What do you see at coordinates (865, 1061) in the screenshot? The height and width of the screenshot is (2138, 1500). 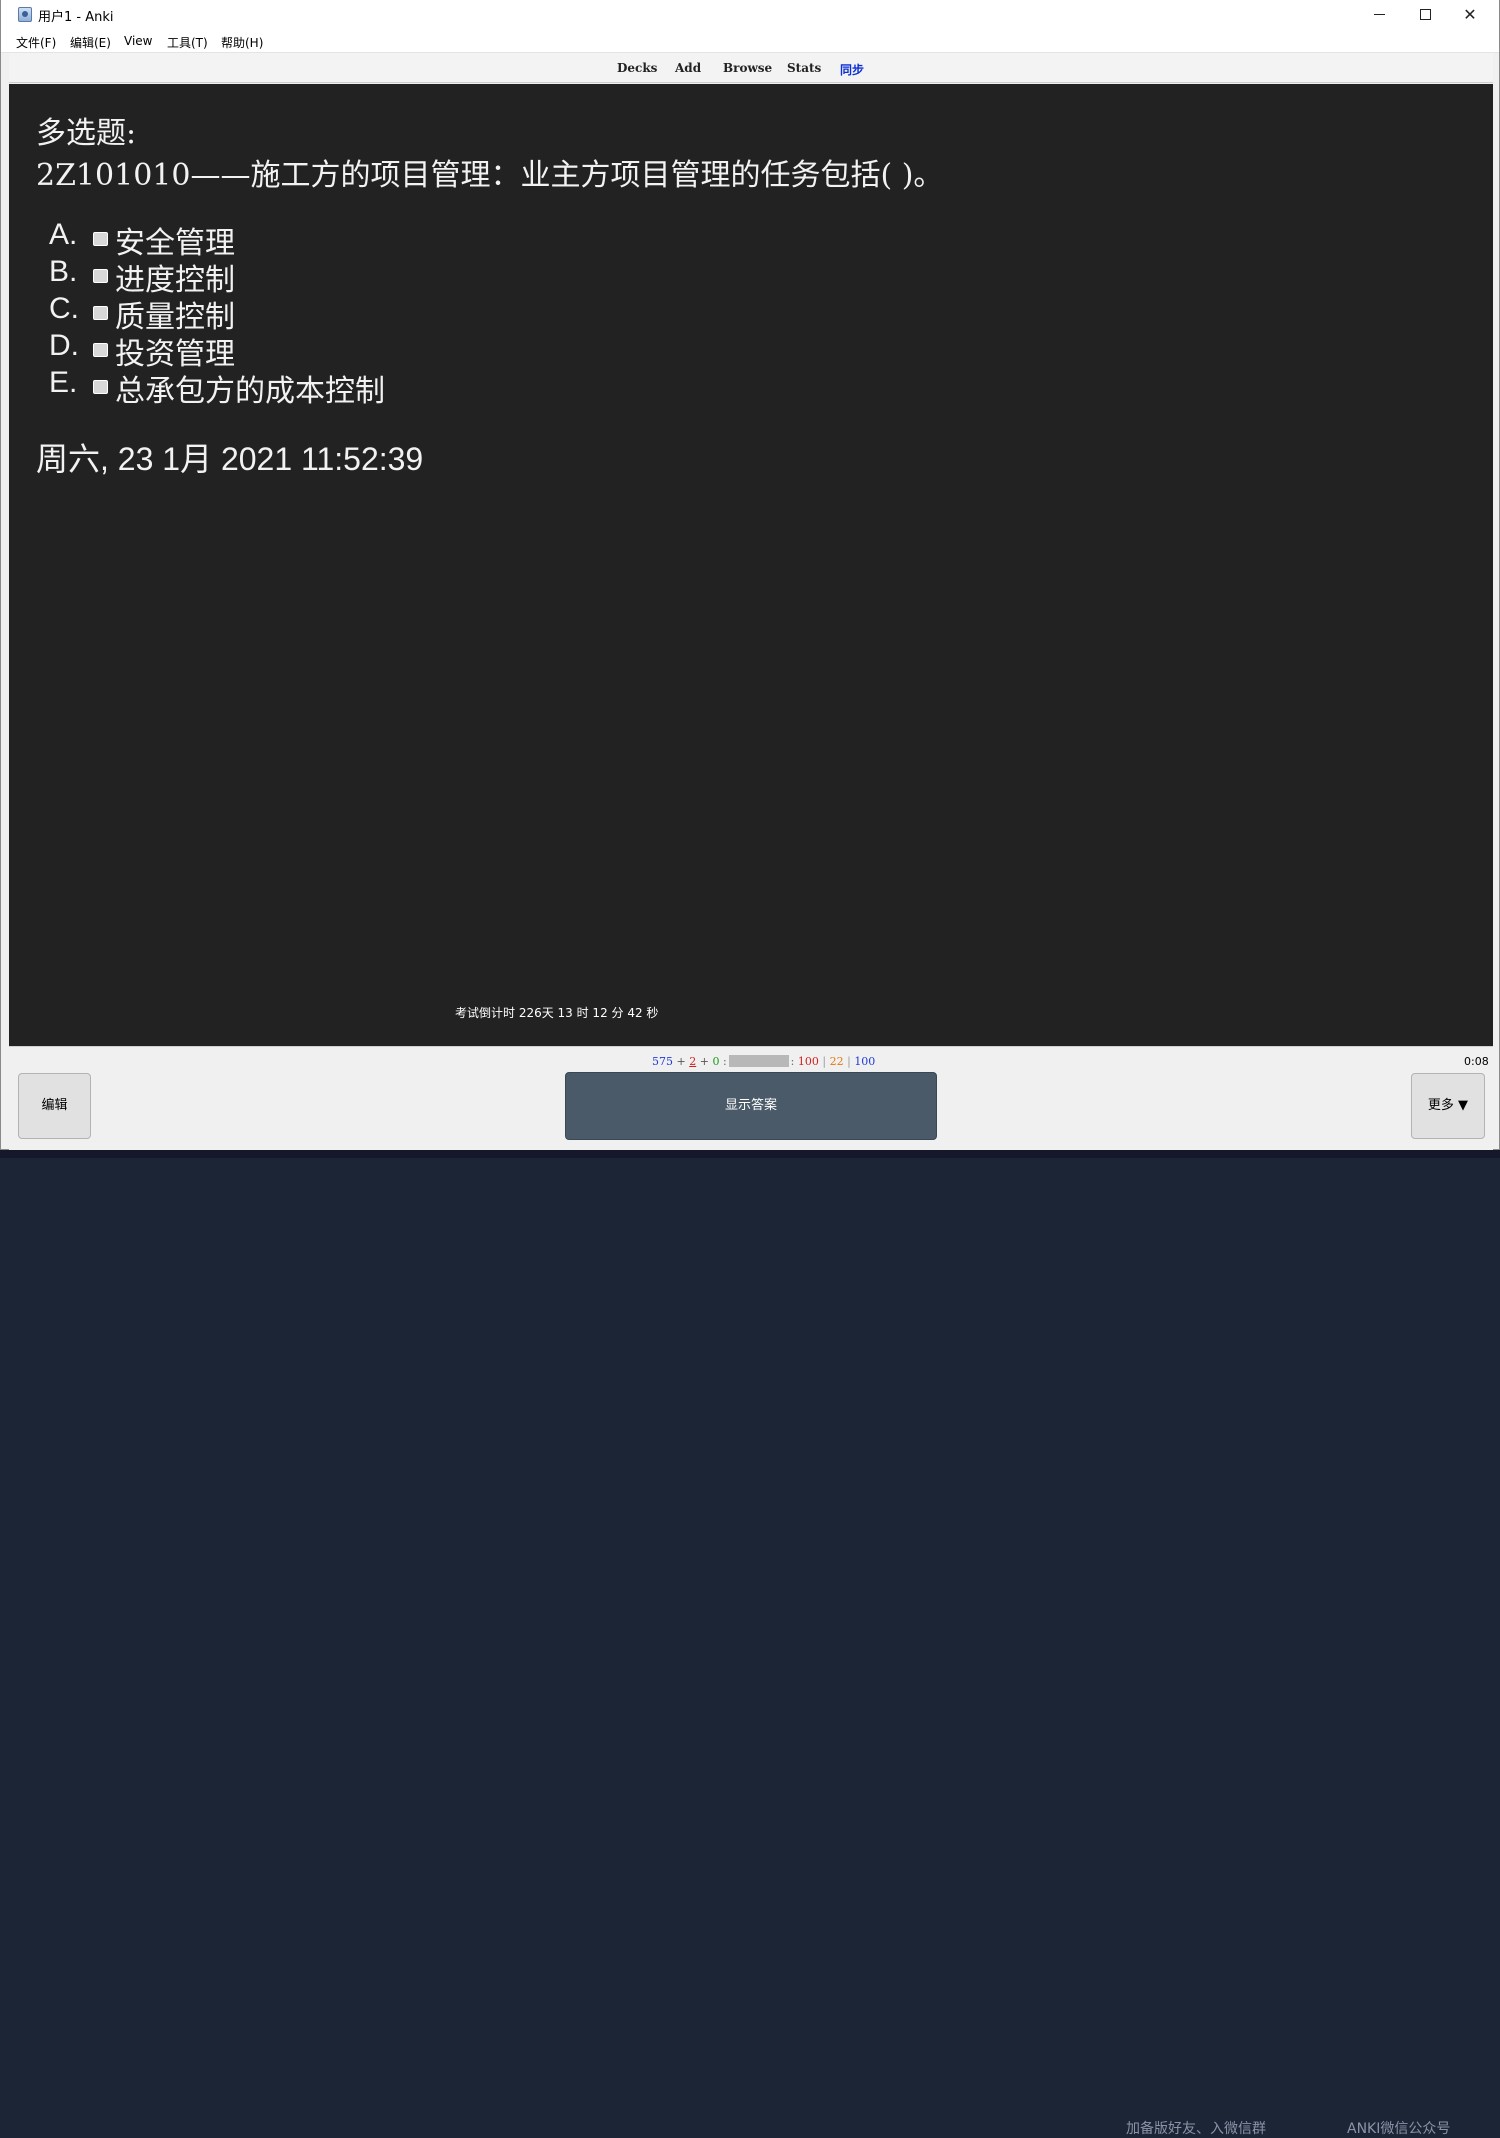 I see `stat-c: 100` at bounding box center [865, 1061].